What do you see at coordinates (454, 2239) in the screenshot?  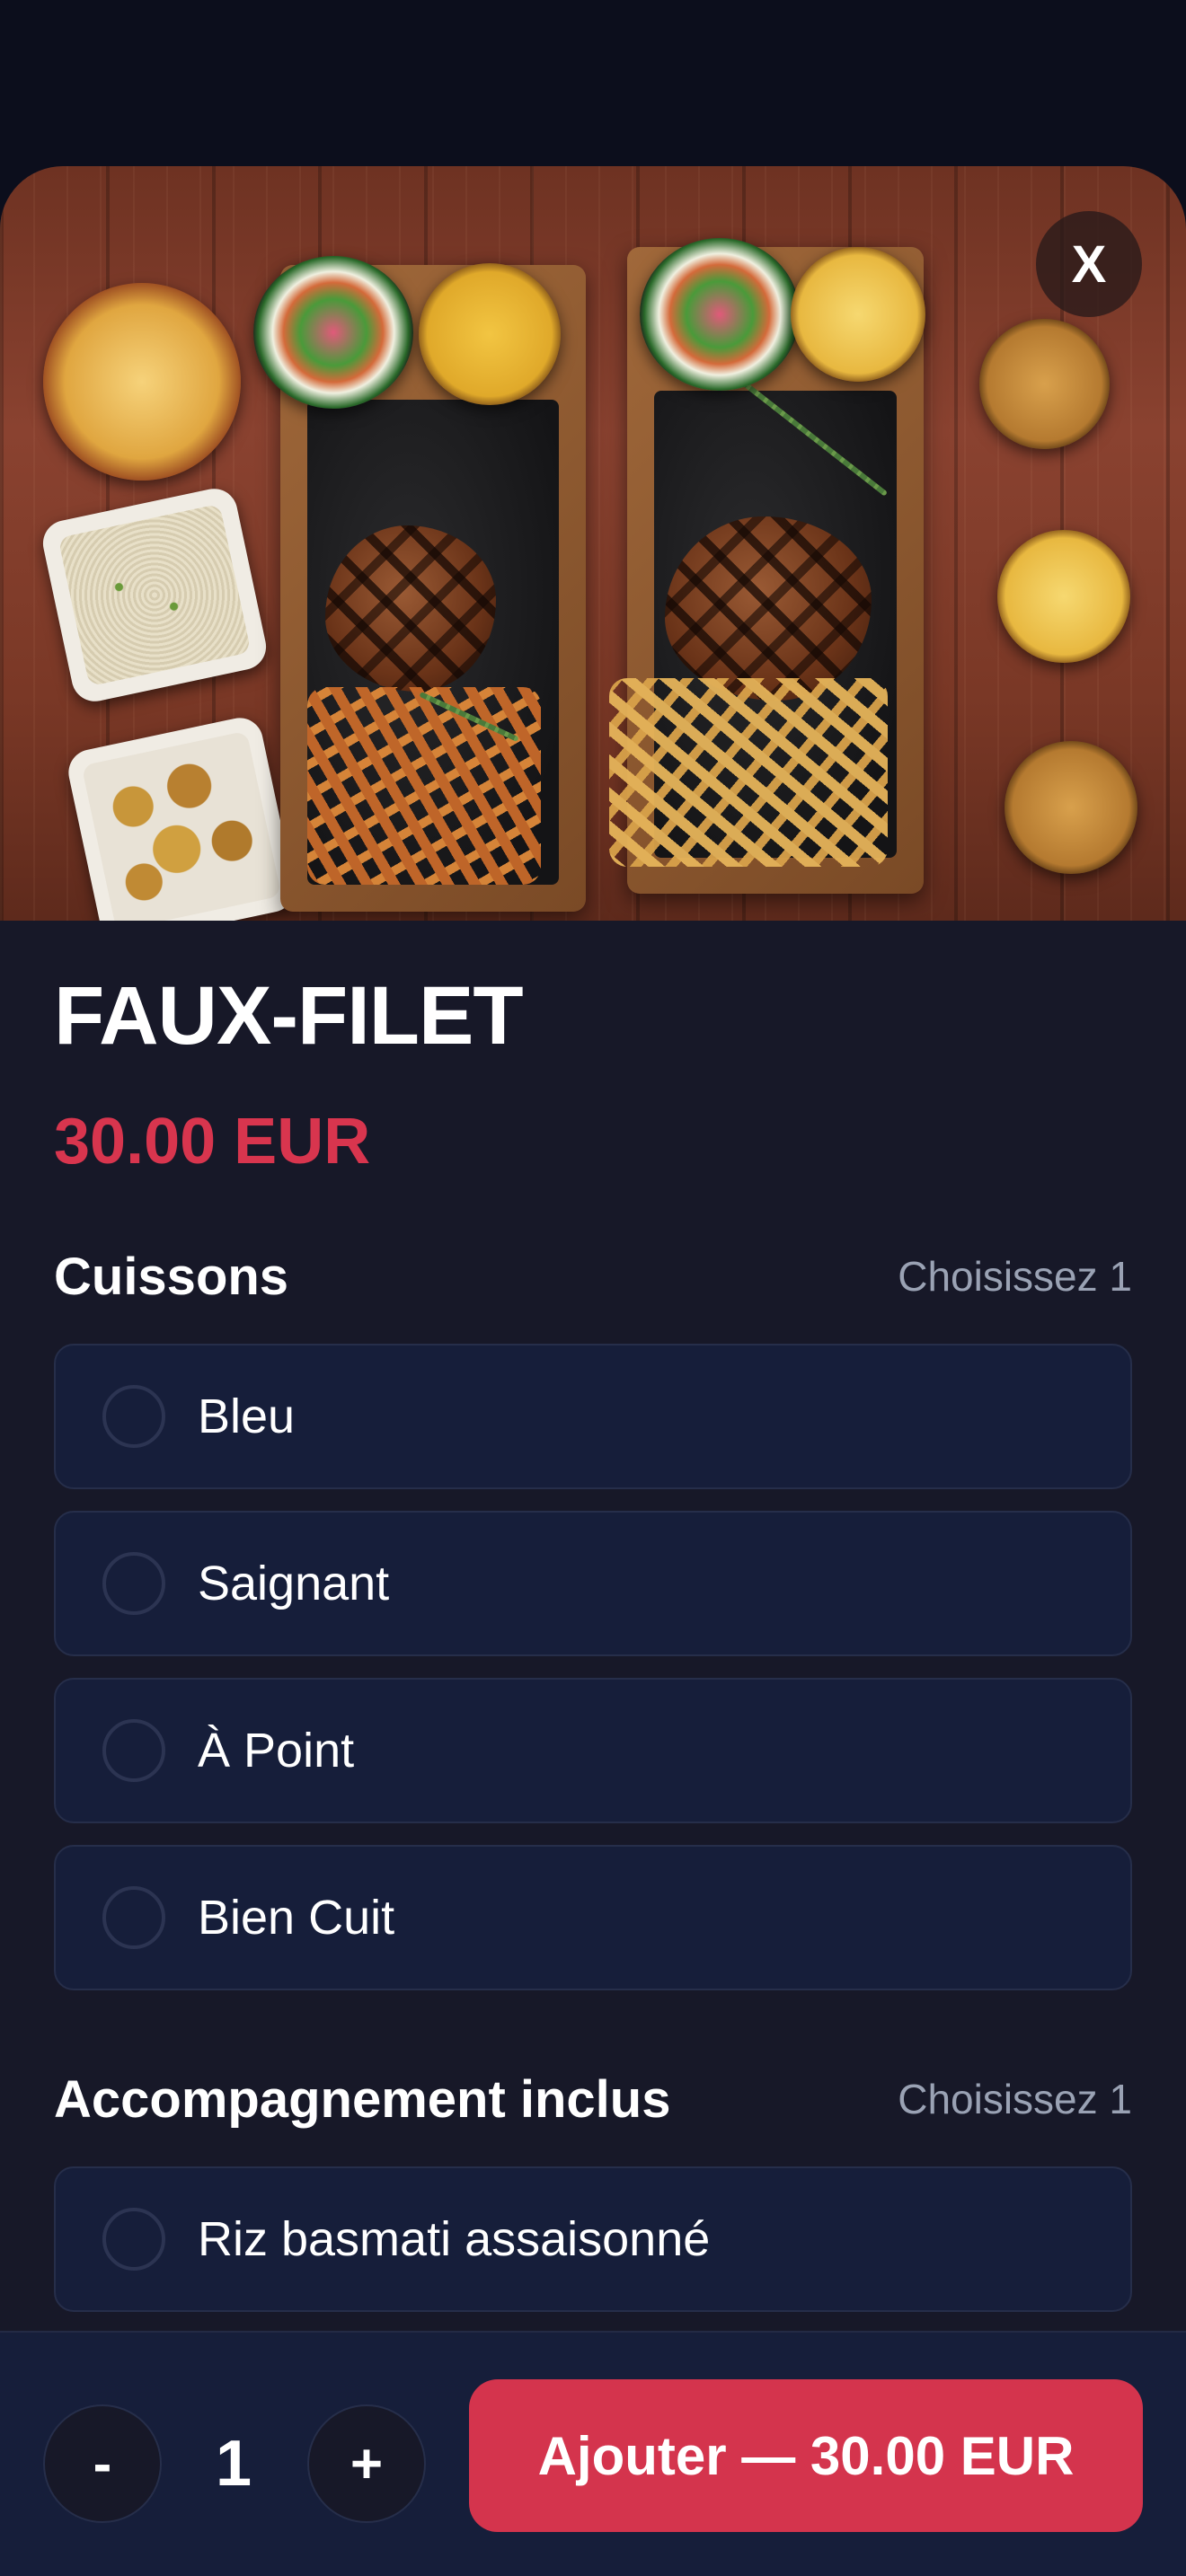 I see `option-label: Riz basmati assaisonné` at bounding box center [454, 2239].